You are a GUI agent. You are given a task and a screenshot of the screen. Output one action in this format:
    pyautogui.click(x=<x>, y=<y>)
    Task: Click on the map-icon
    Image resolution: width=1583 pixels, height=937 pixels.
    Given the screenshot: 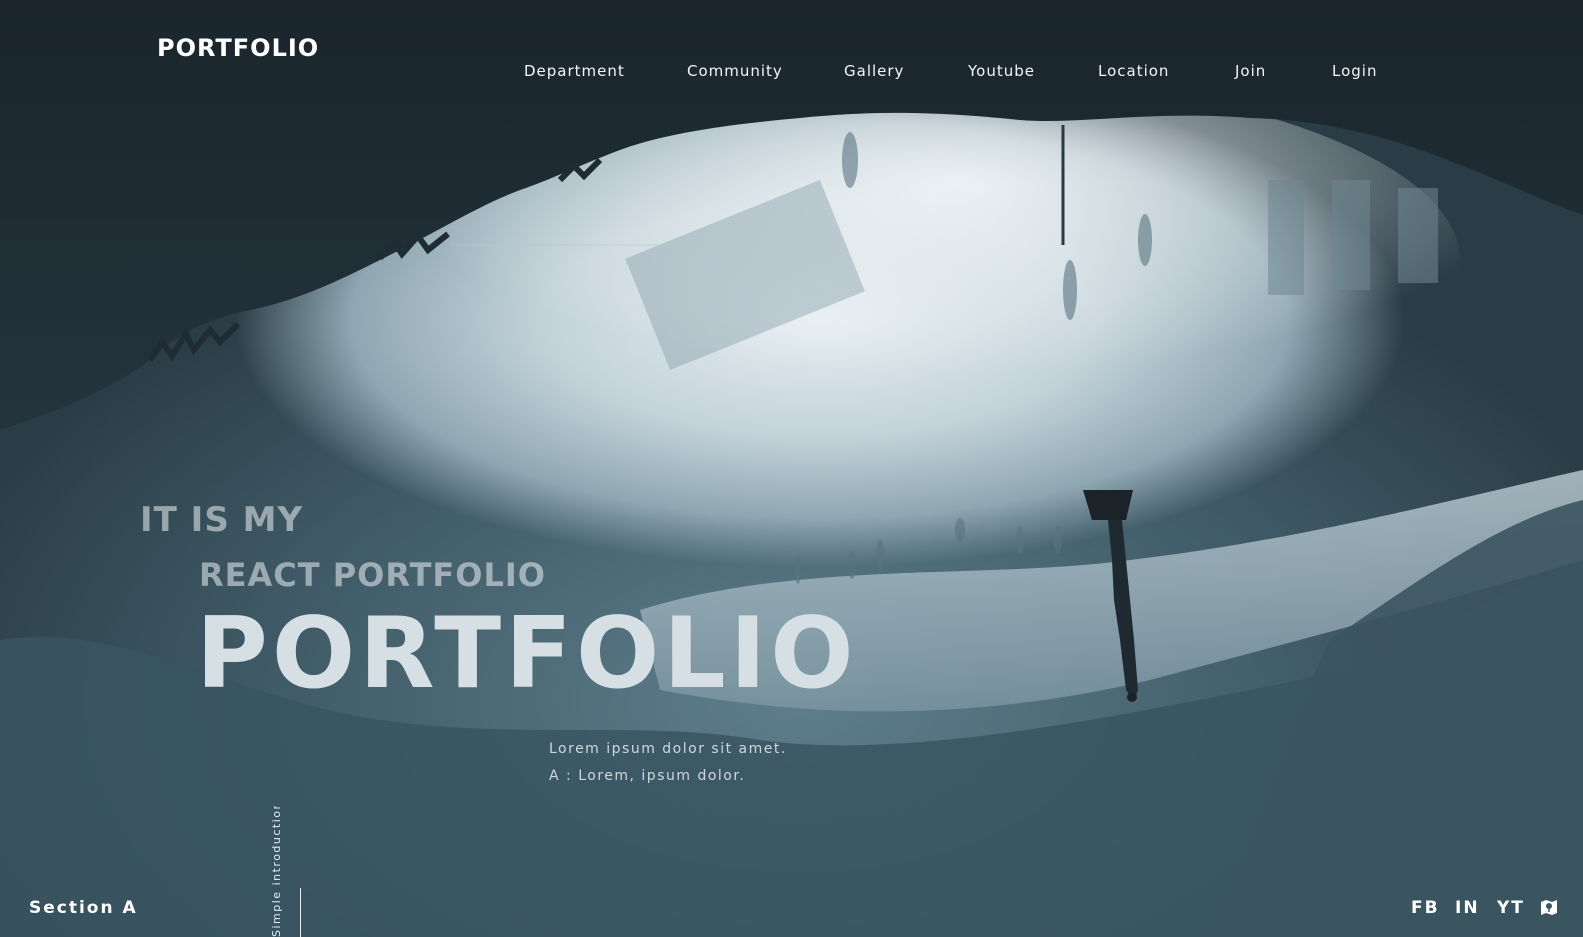 What is the action you would take?
    pyautogui.click(x=1549, y=909)
    